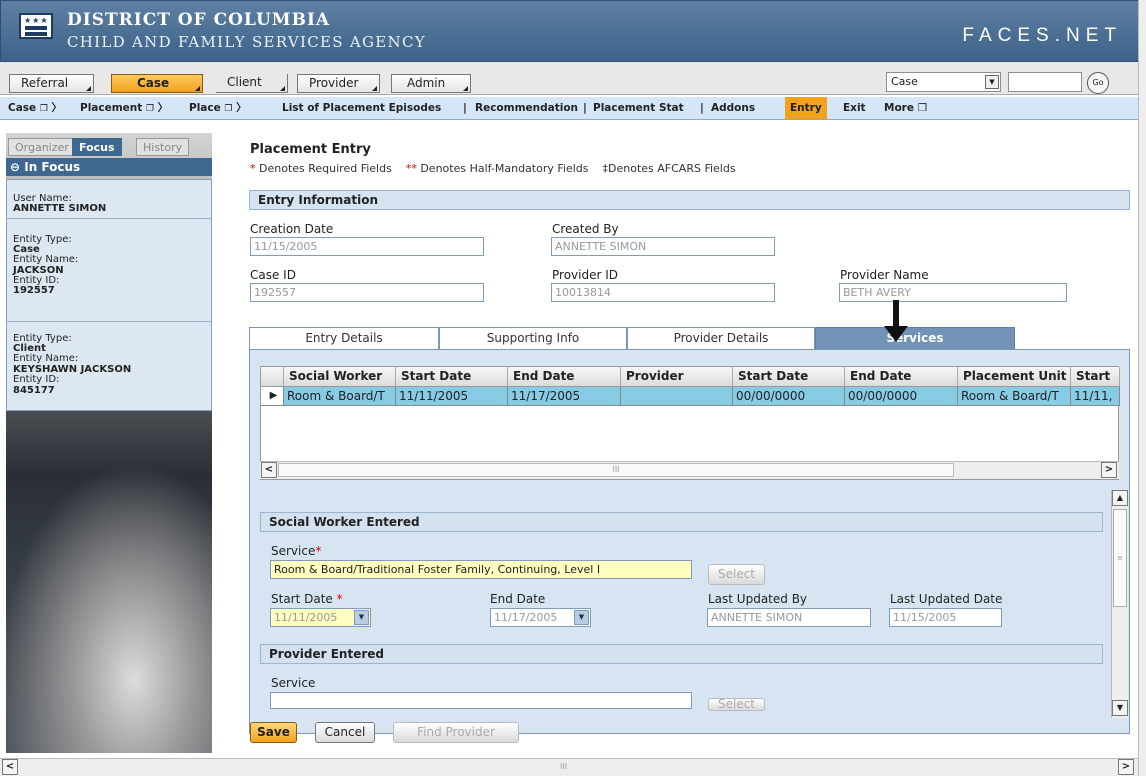  What do you see at coordinates (51, 83) in the screenshot?
I see `menu-tab-referral: Referral` at bounding box center [51, 83].